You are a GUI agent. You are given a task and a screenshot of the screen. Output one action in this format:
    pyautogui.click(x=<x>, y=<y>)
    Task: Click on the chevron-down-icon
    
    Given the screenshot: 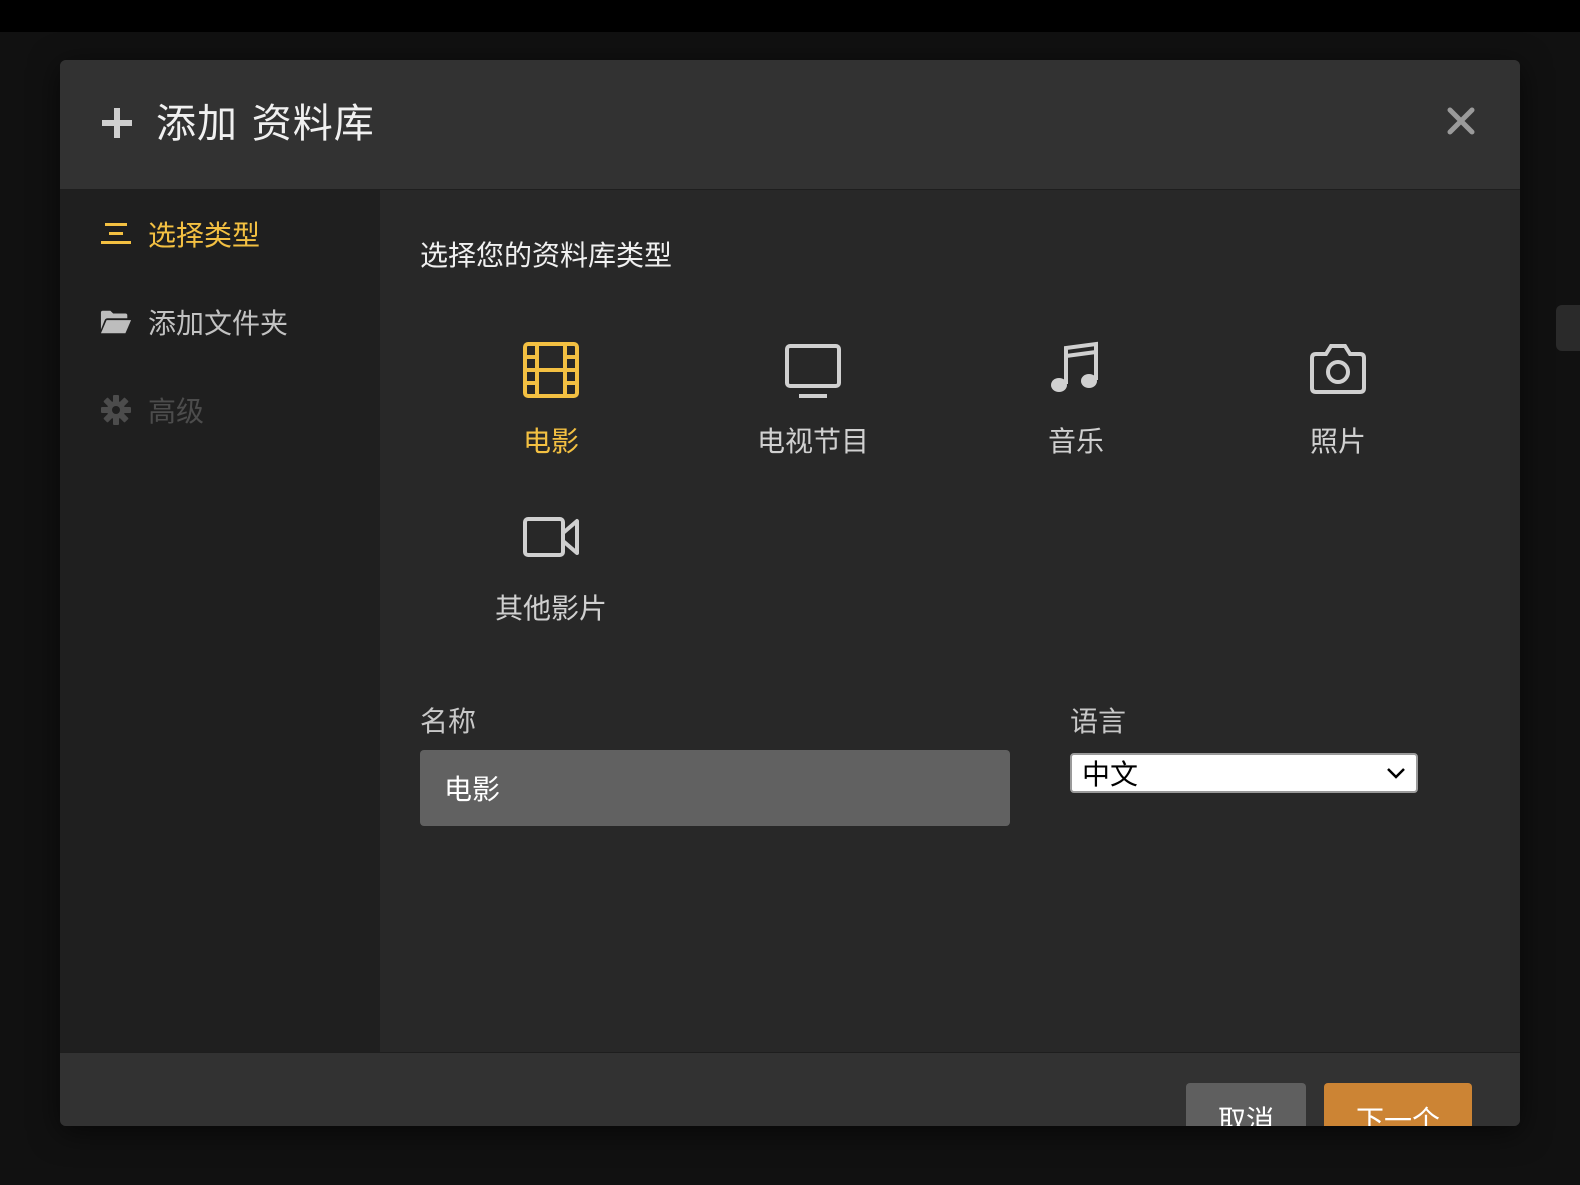 What is the action you would take?
    pyautogui.click(x=1396, y=773)
    